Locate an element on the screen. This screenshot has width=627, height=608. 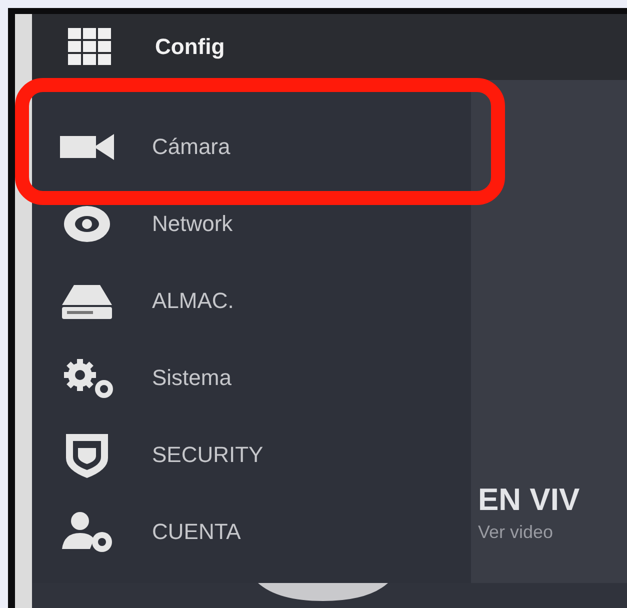
user-gear-icon is located at coordinates (87, 531).